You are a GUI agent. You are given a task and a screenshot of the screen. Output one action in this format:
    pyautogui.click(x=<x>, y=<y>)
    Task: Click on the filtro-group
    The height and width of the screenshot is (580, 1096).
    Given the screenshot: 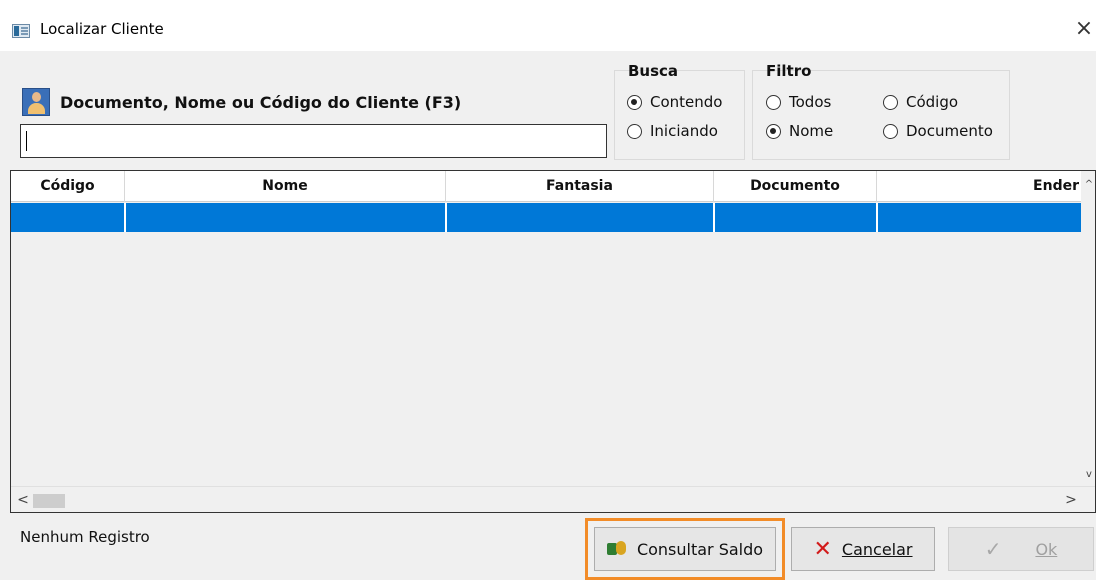 What is the action you would take?
    pyautogui.click(x=881, y=115)
    